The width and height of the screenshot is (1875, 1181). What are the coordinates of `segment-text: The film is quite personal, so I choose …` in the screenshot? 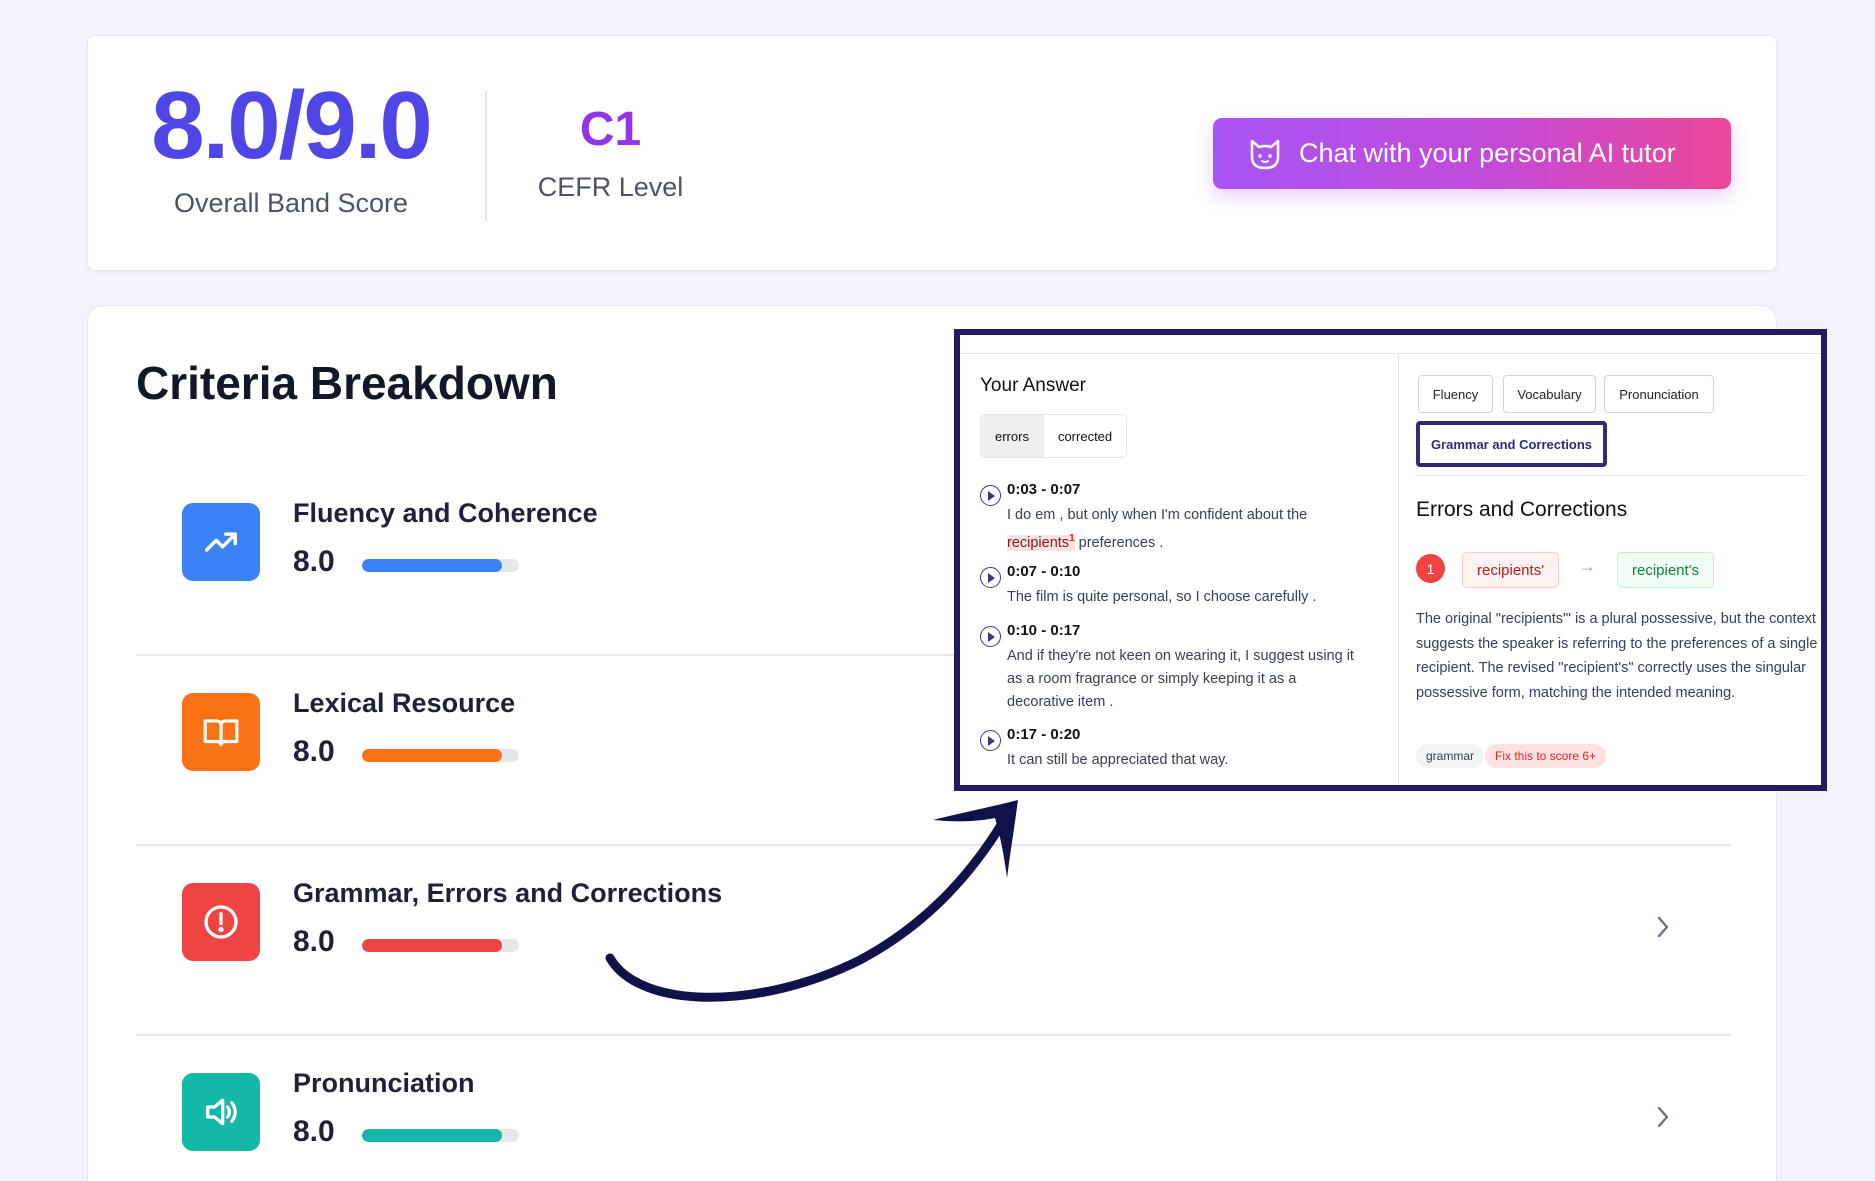 It's located at (1162, 597).